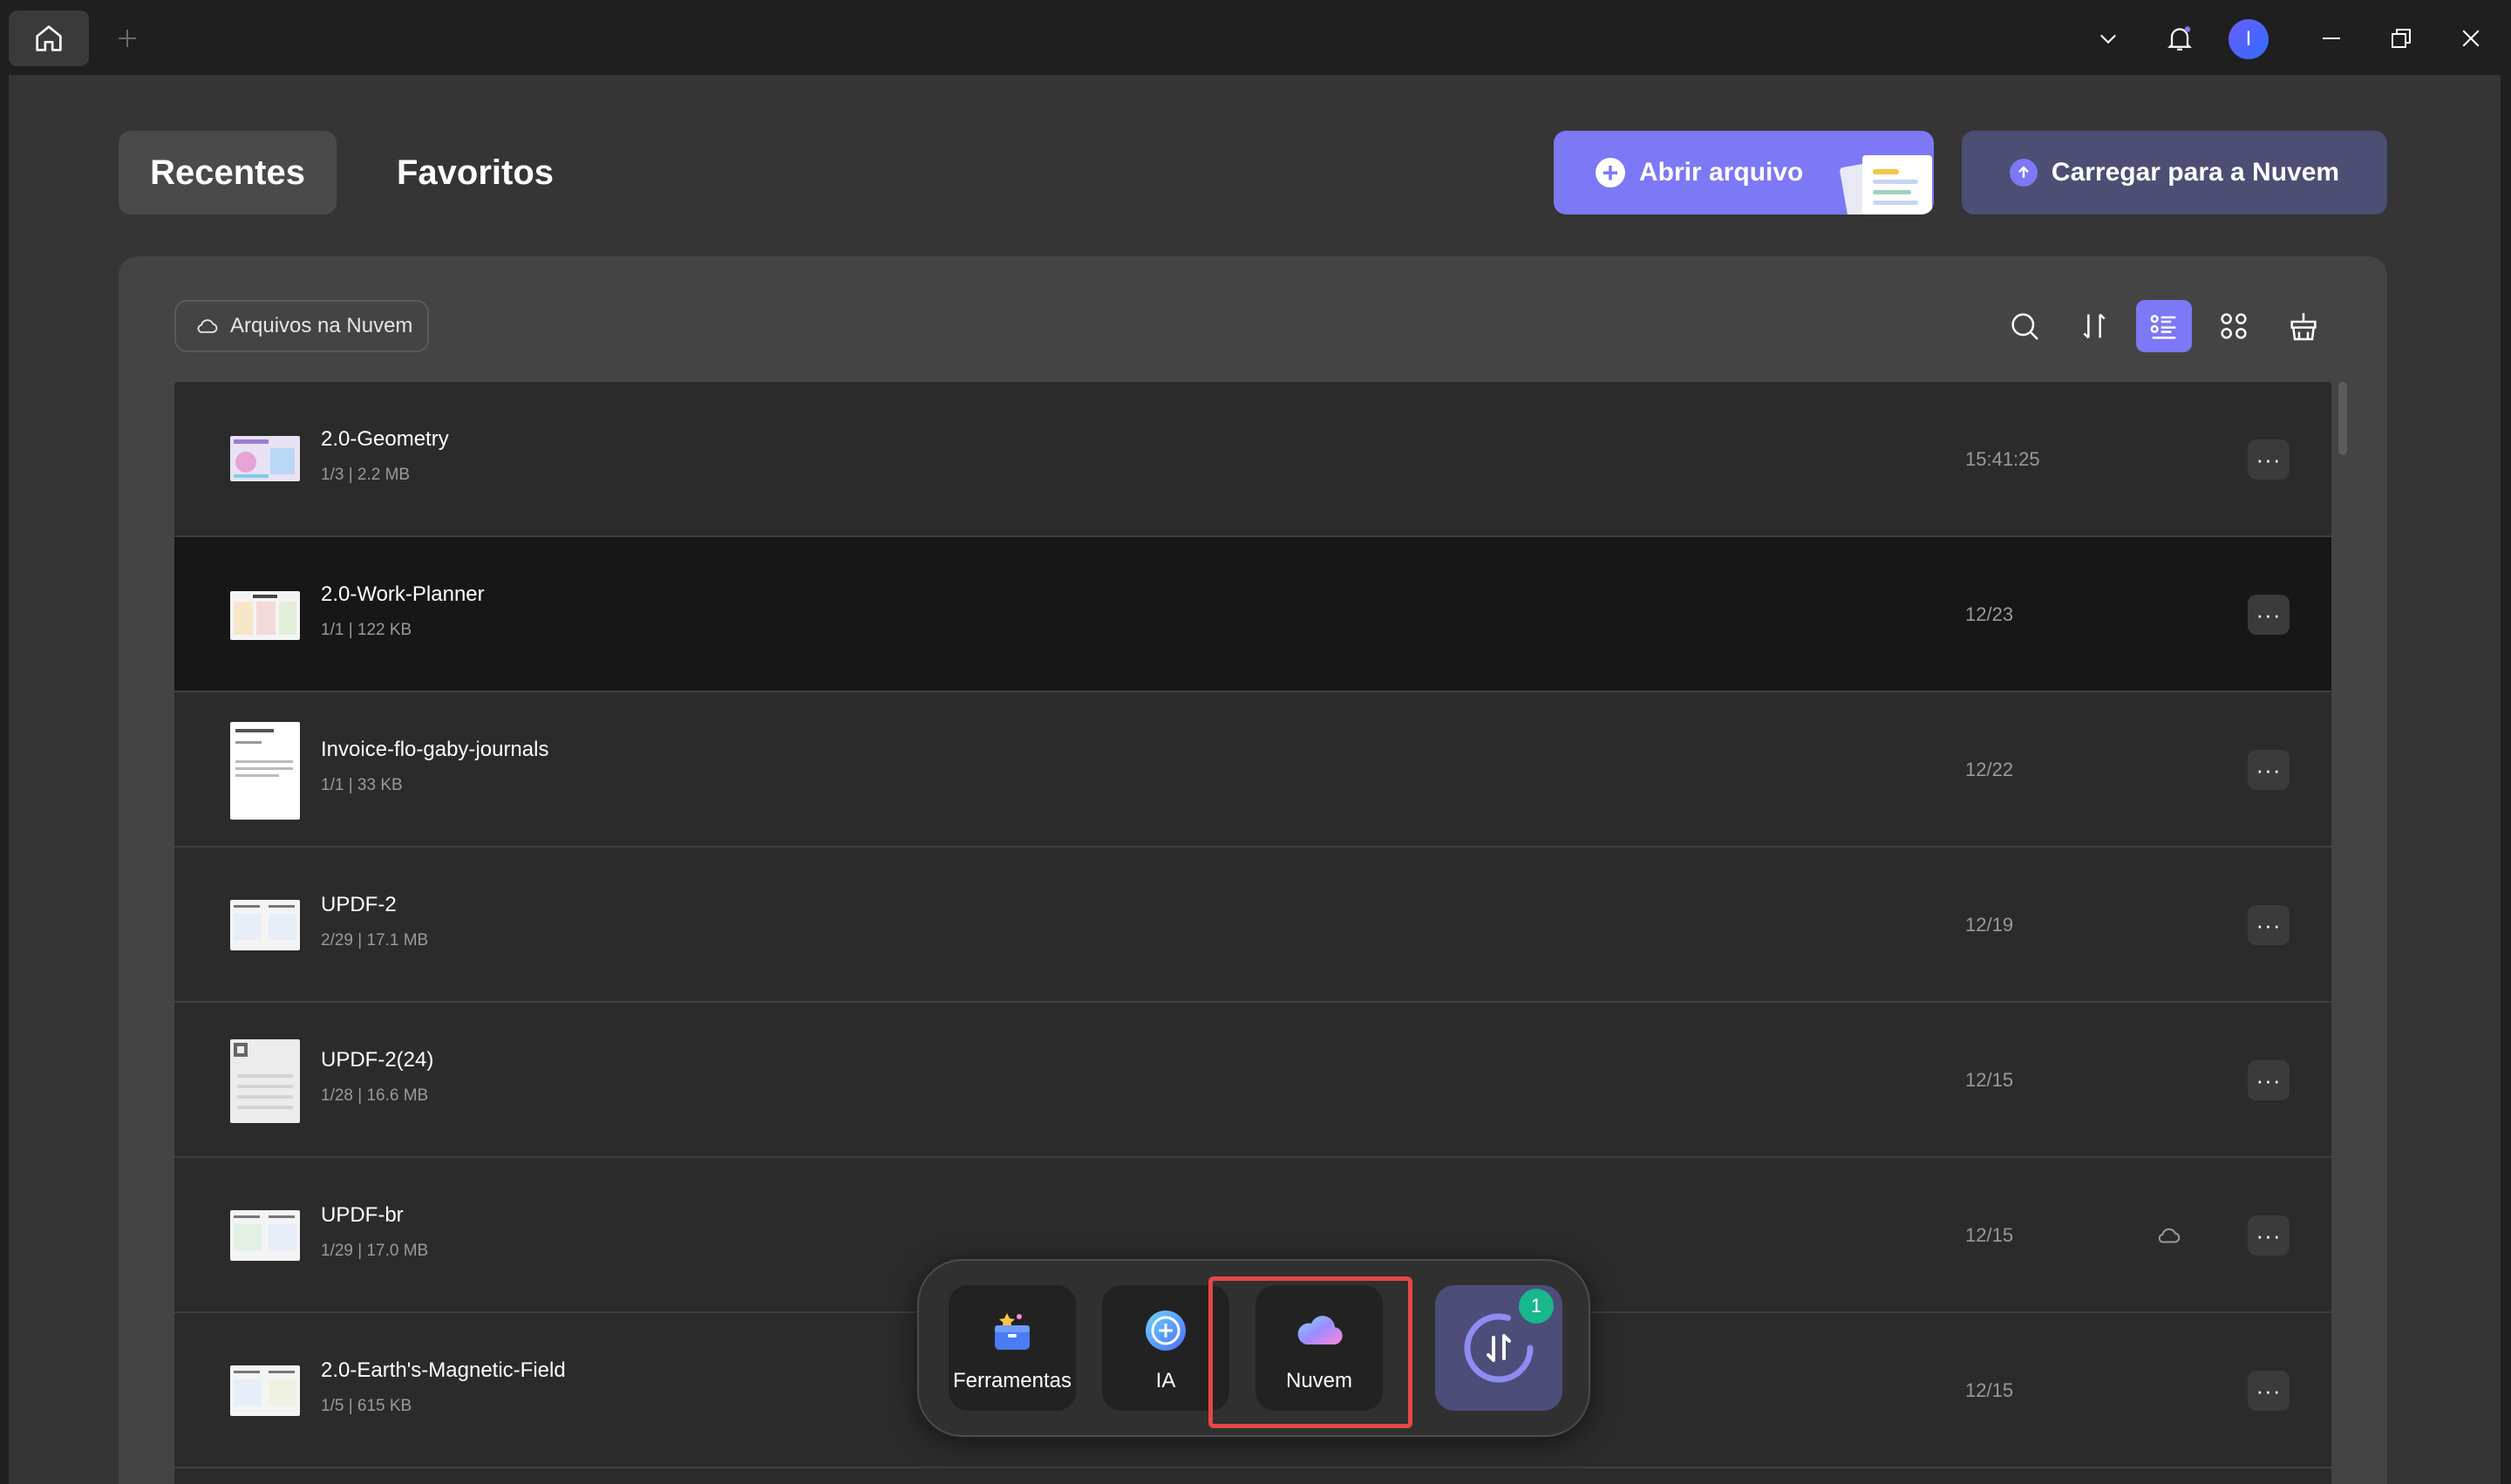 The height and width of the screenshot is (1484, 2511). Describe the element at coordinates (1252, 459) in the screenshot. I see `list-item: 2.0-Geometry 1/3 | 2.2 MB 15:41:25 ···` at that location.